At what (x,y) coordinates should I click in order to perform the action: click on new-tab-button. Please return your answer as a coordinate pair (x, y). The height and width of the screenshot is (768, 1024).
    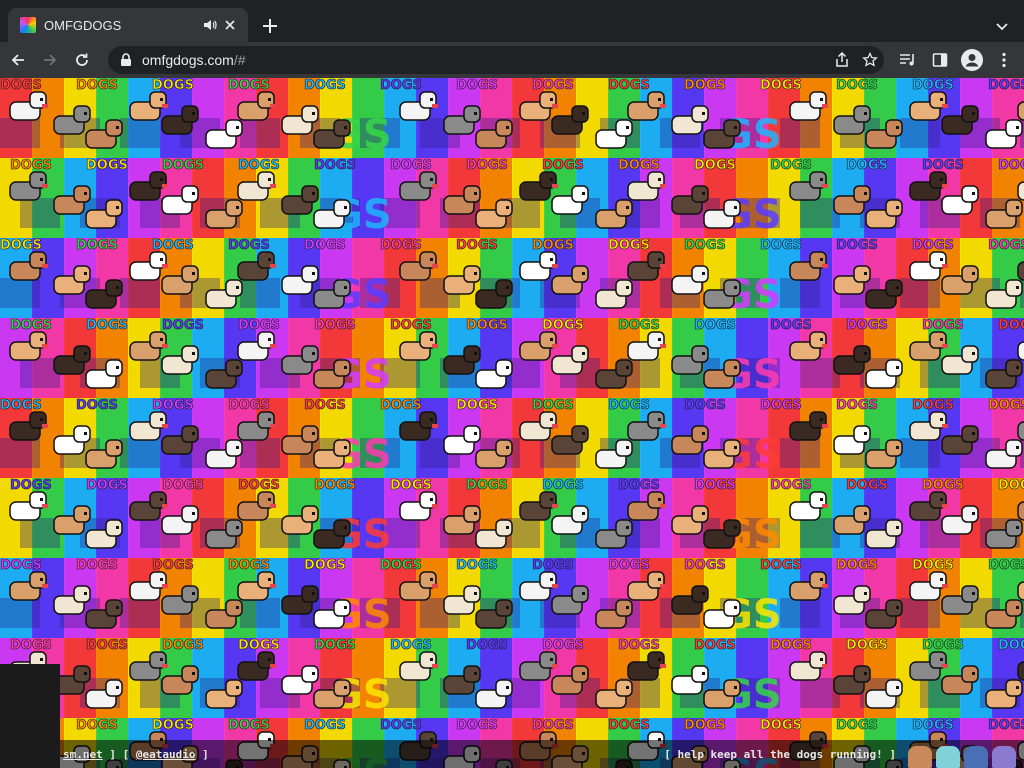
    Looking at the image, I should click on (270, 26).